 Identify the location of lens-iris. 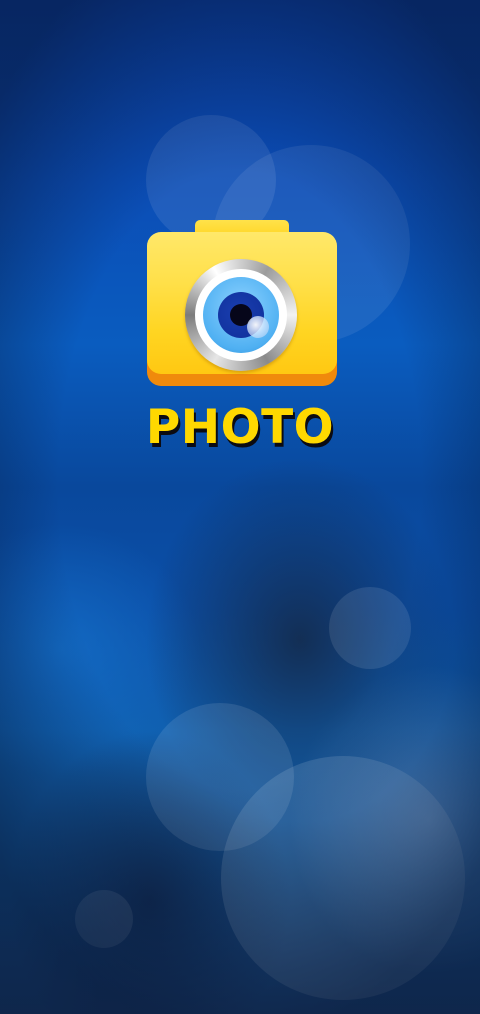
(241, 315).